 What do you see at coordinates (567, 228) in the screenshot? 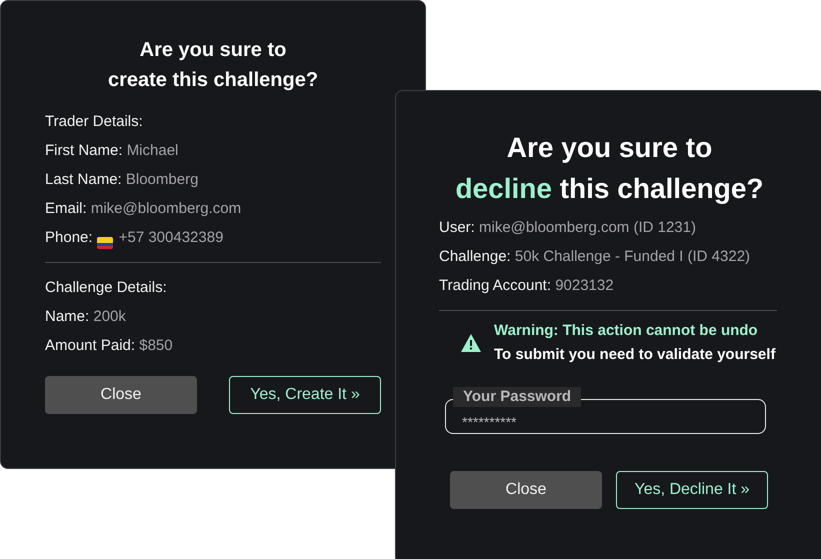
I see `detail-line: User: mike@bloomberg.com (ID 1231)` at bounding box center [567, 228].